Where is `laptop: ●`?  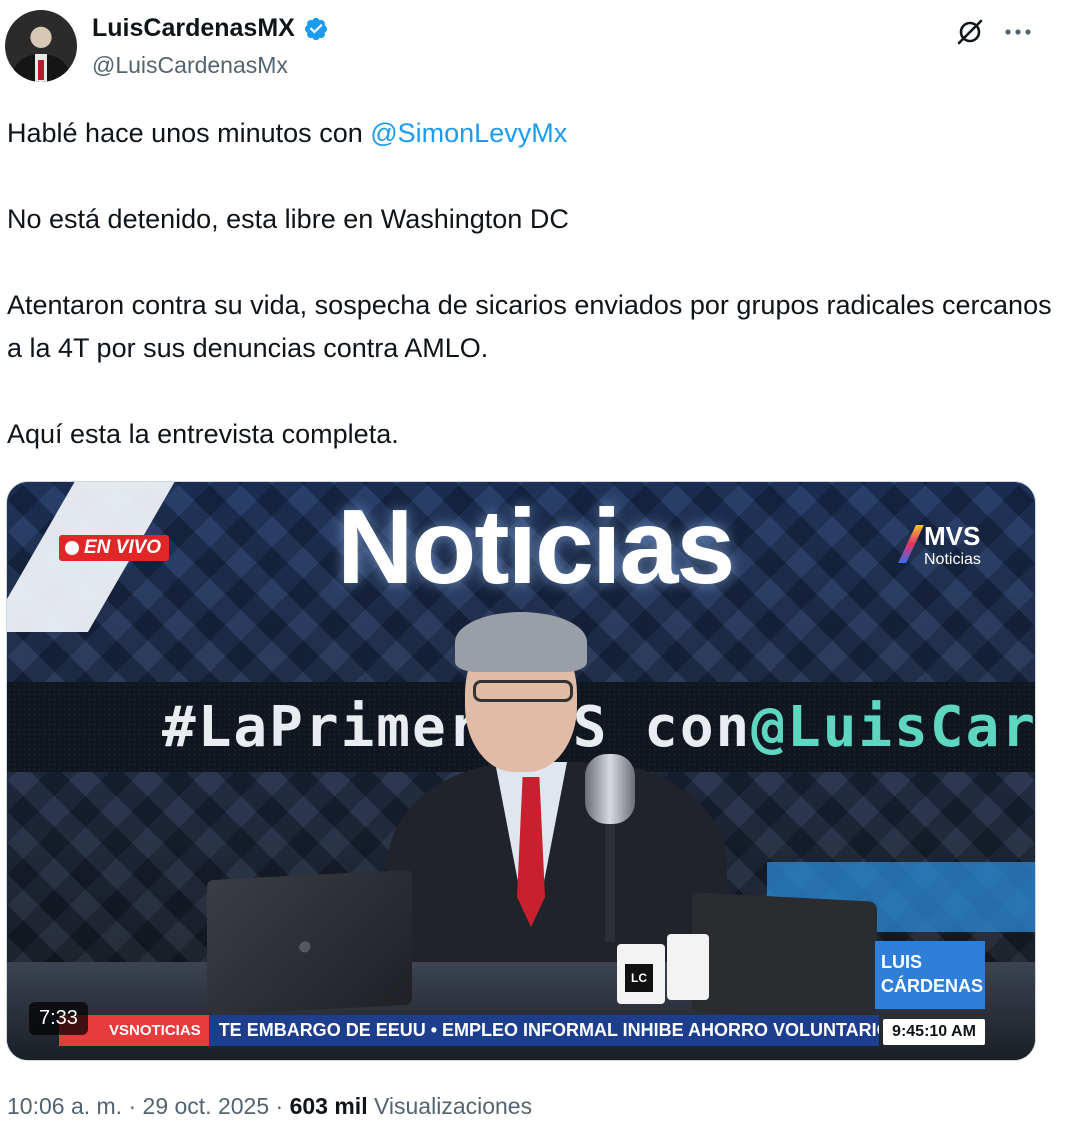
laptop: ● is located at coordinates (309, 942).